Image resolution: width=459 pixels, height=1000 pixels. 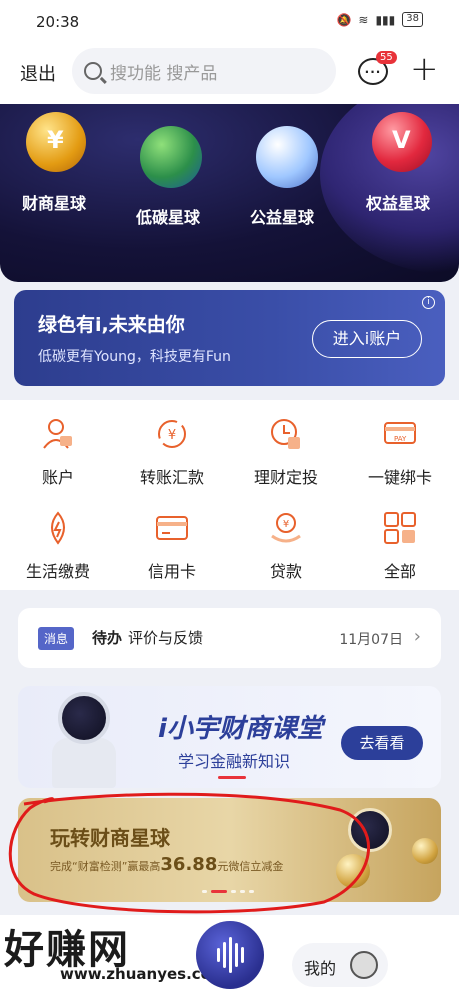 I want to click on low-carbon-planet-icon, so click(x=171, y=157).